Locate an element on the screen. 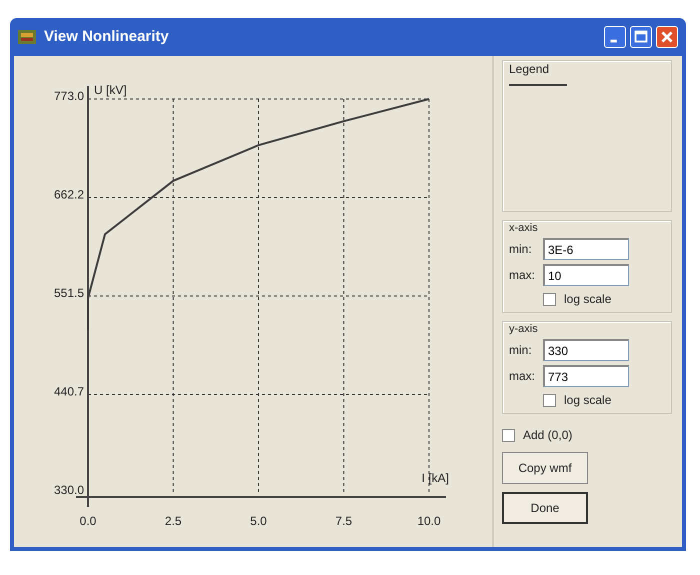 The image size is (700, 575). x-tick-label: 10.0 is located at coordinates (429, 521).